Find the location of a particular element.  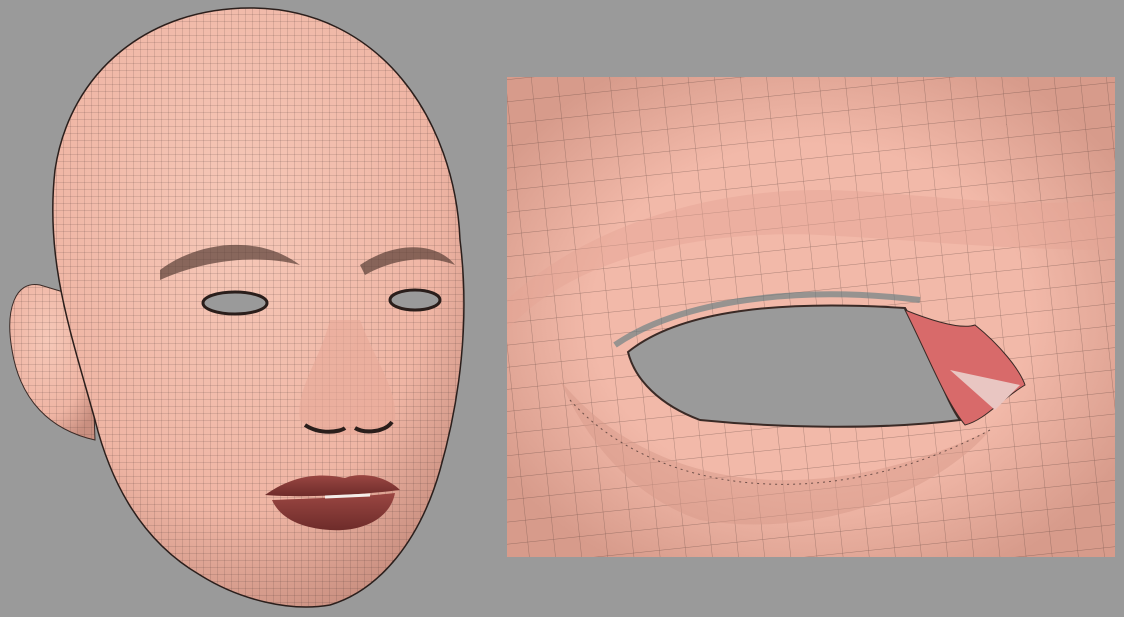

teeth is located at coordinates (347, 496).